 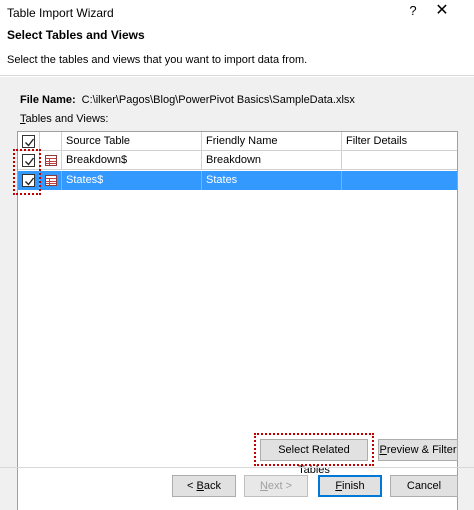 What do you see at coordinates (60, 13) in the screenshot?
I see `window-title: Table Import Wizard` at bounding box center [60, 13].